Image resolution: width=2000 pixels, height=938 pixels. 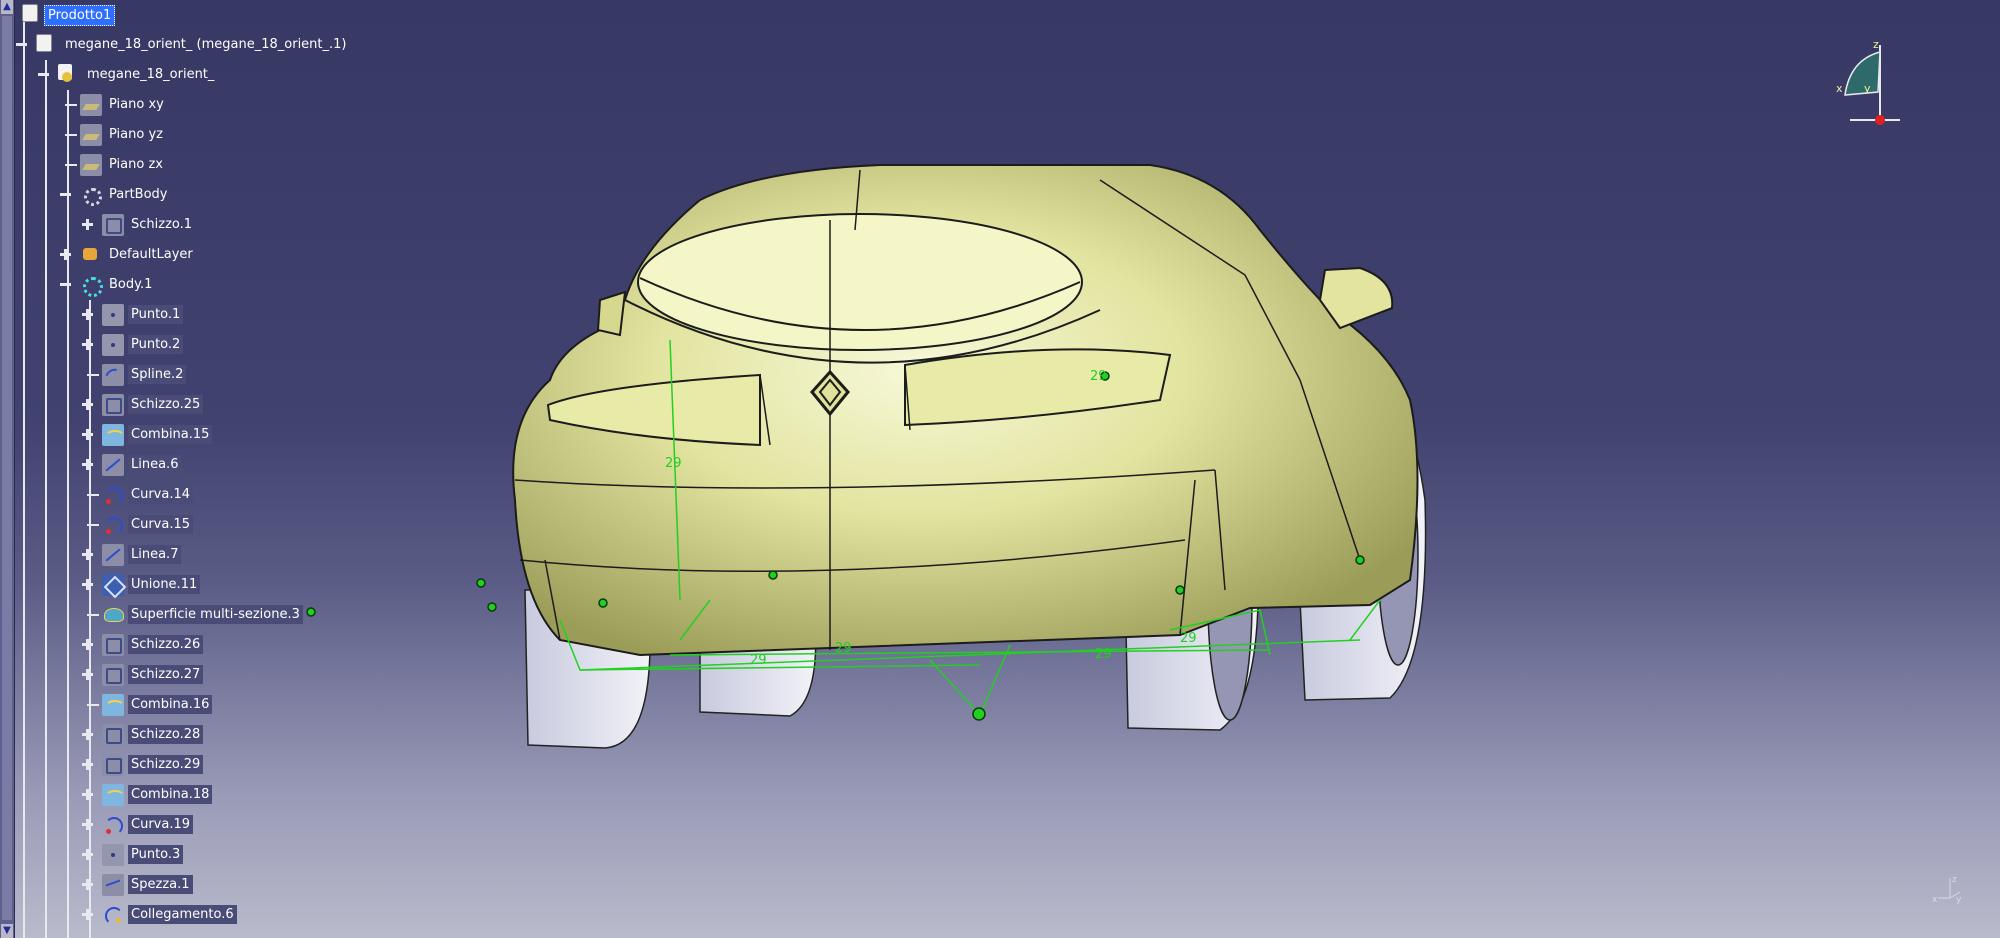 What do you see at coordinates (1839, 88) in the screenshot?
I see `compass-x-label: x` at bounding box center [1839, 88].